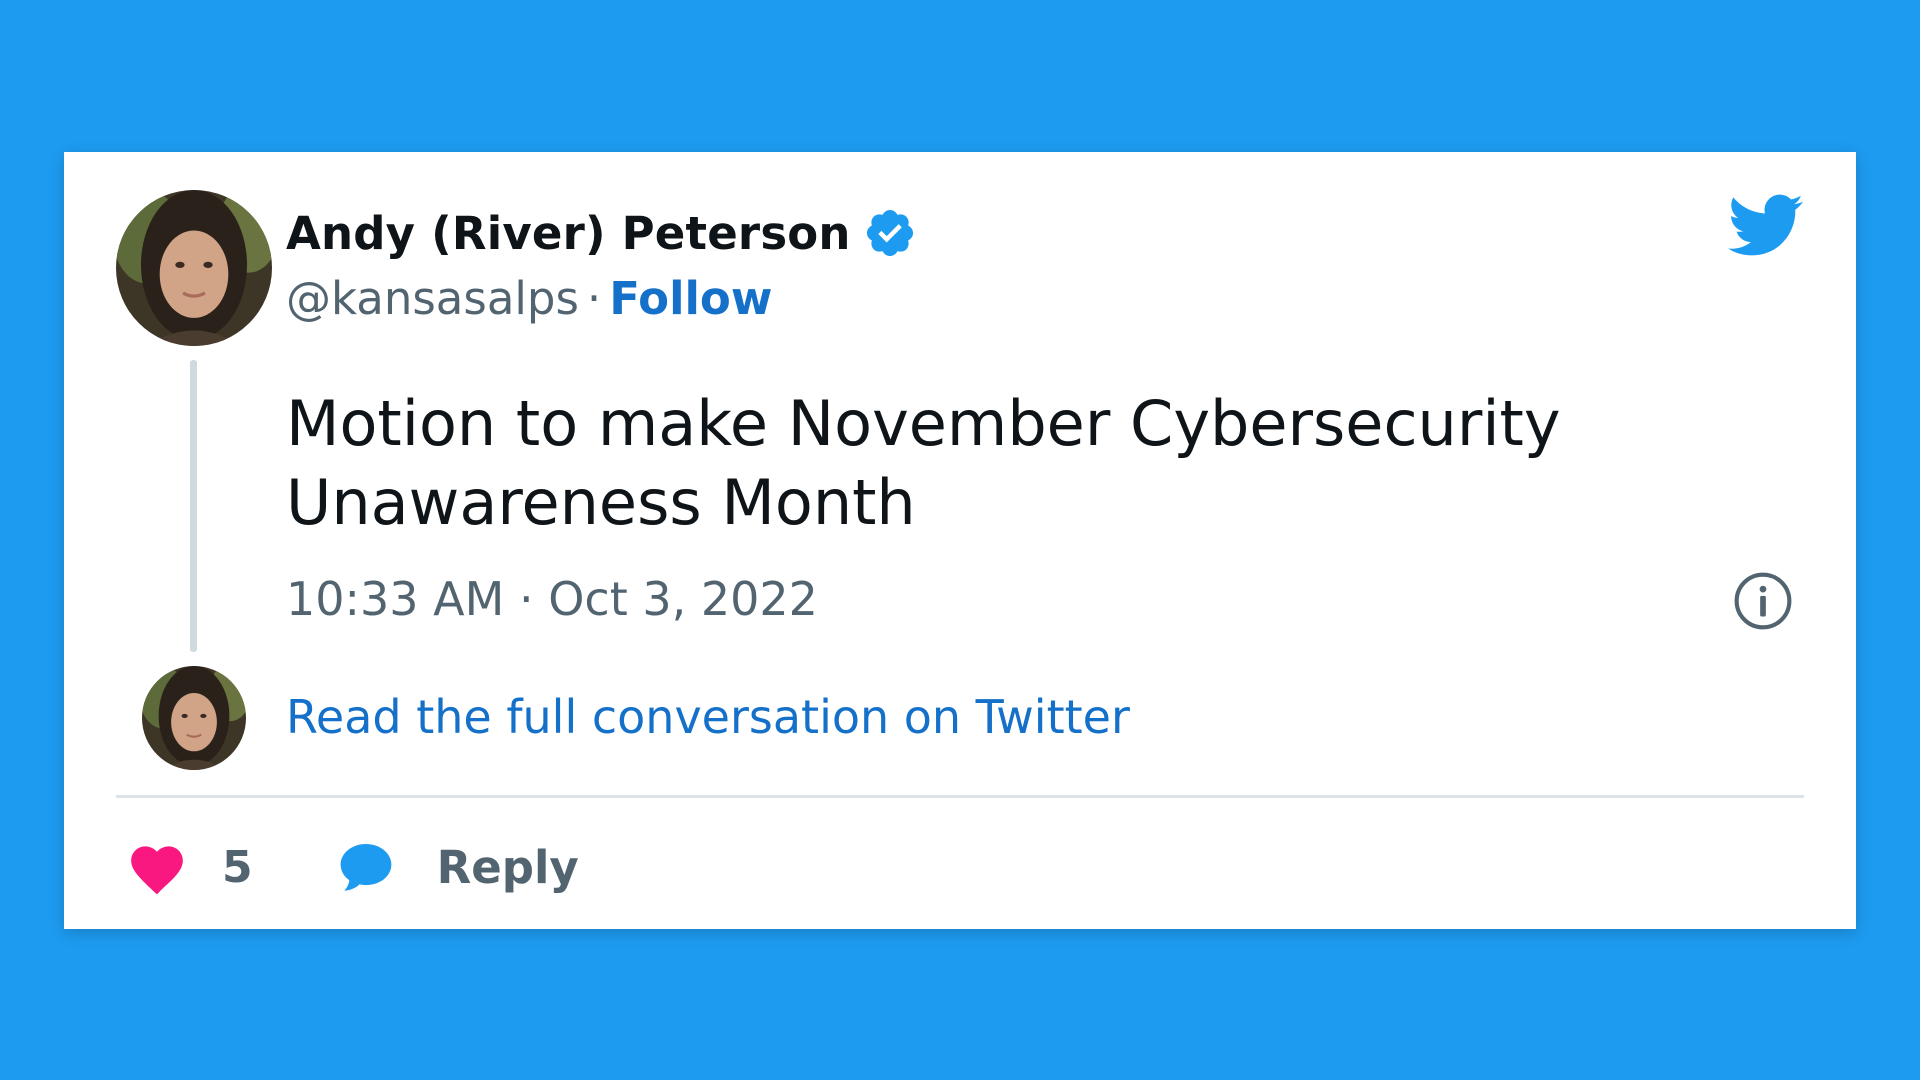  What do you see at coordinates (237, 867) in the screenshot?
I see `like-count: 5` at bounding box center [237, 867].